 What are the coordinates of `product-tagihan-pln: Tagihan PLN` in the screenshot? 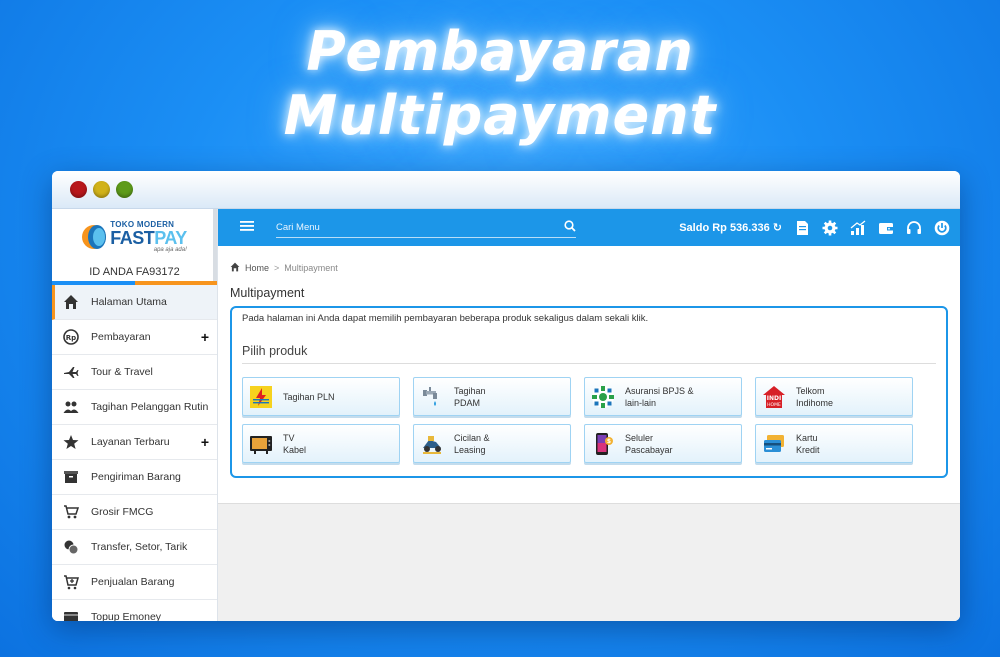 It's located at (321, 396).